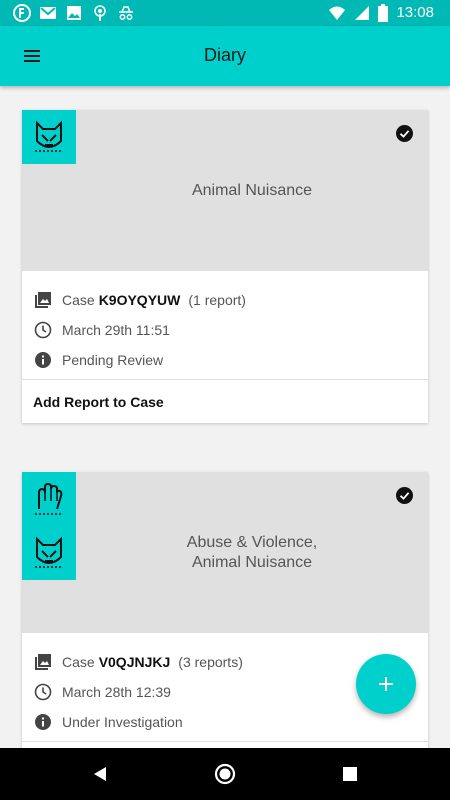  Describe the element at coordinates (139, 300) in the screenshot. I see `case-id: K9OYQYUW` at that location.